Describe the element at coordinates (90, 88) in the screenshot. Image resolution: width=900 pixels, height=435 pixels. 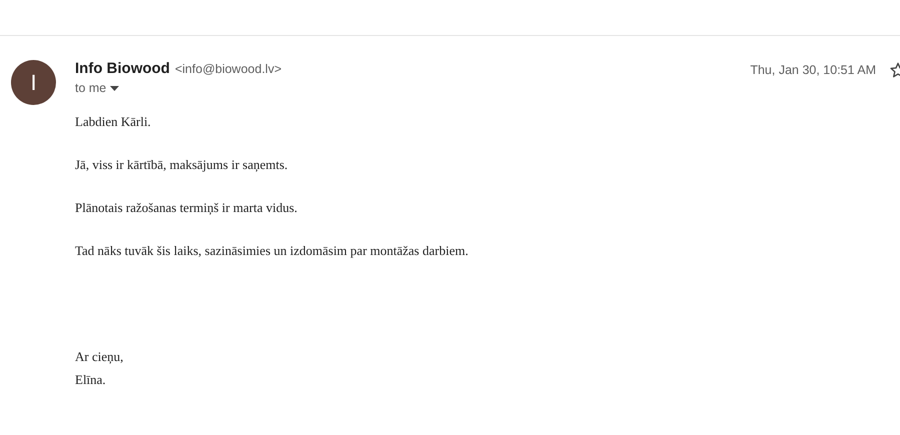
I see `recipient-label: to me` at that location.